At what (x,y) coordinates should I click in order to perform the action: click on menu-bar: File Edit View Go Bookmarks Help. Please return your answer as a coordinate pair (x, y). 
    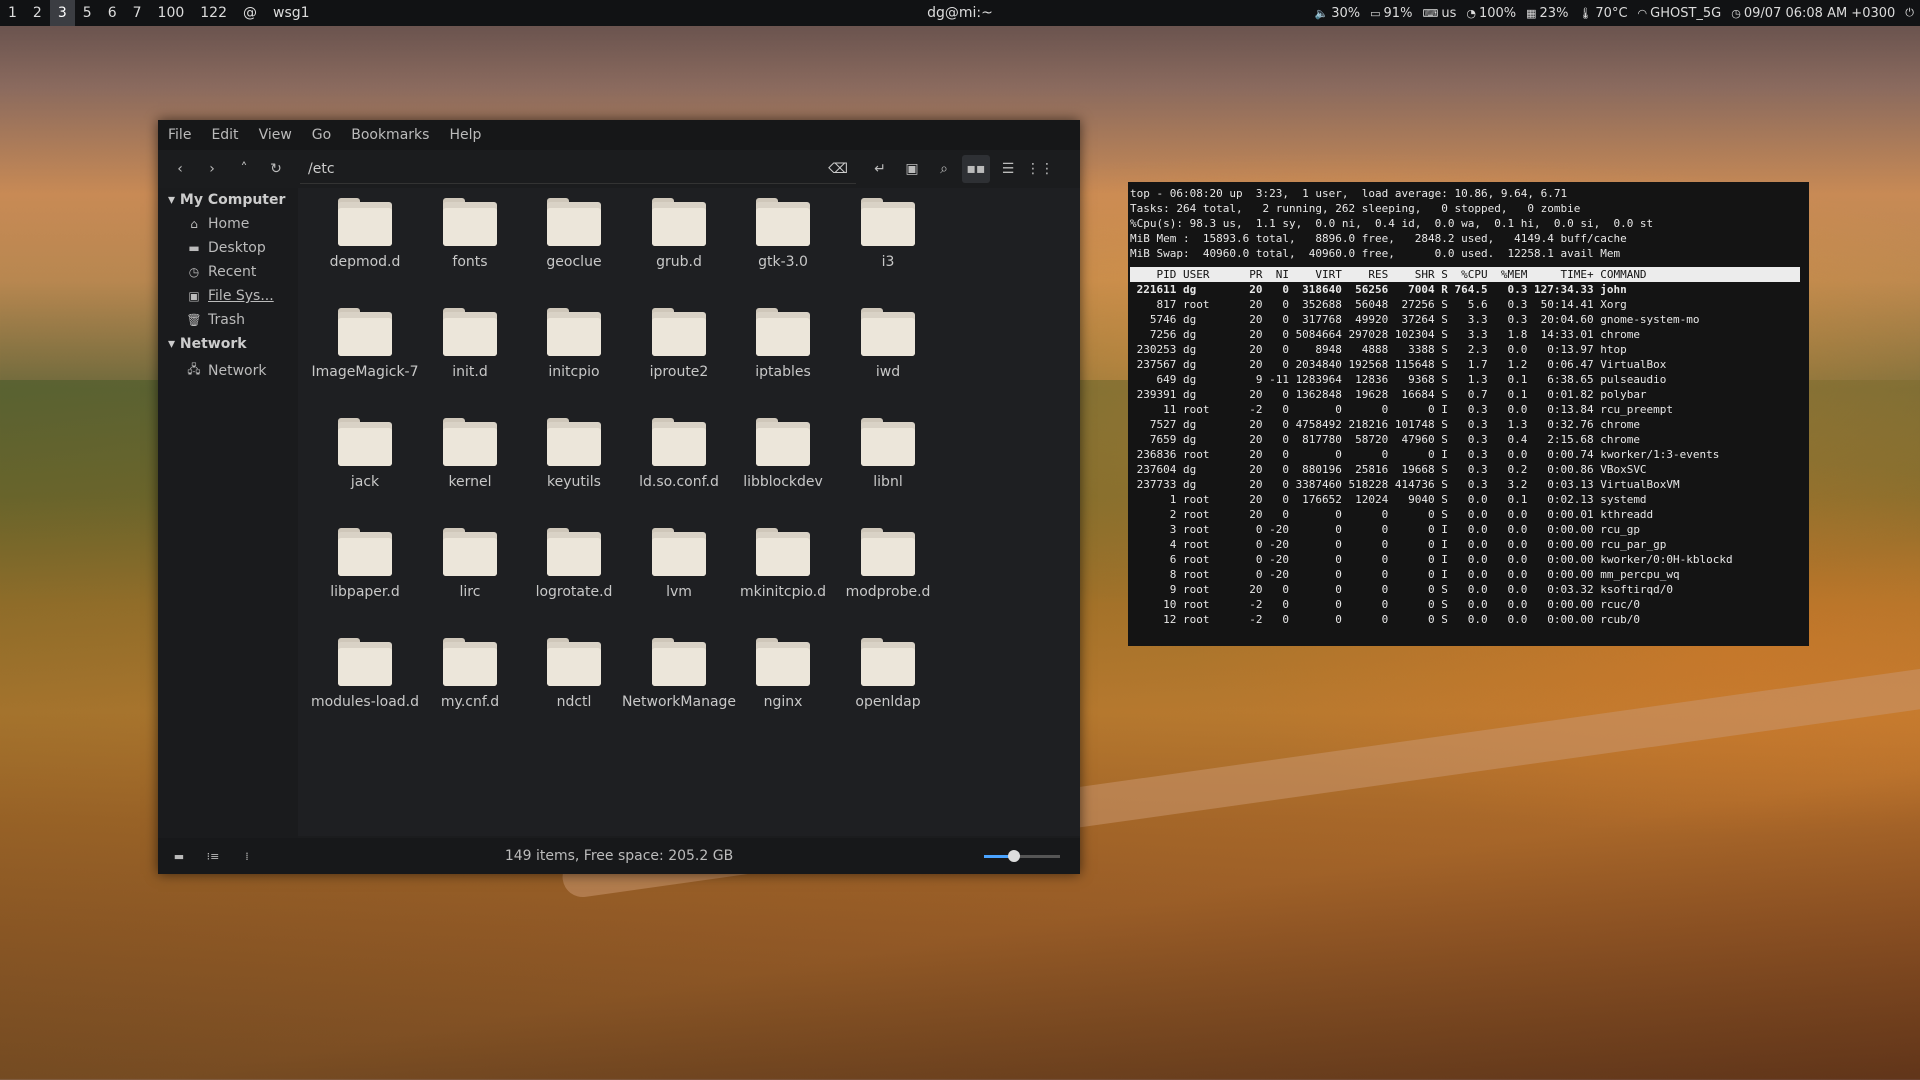
    Looking at the image, I should click on (619, 135).